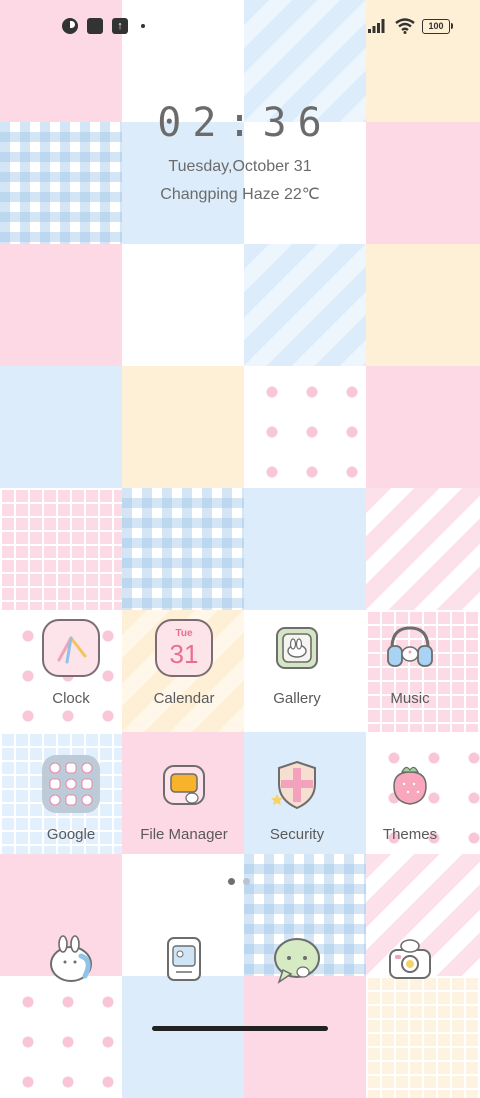  What do you see at coordinates (71, 784) in the screenshot?
I see `google-folder-icon` at bounding box center [71, 784].